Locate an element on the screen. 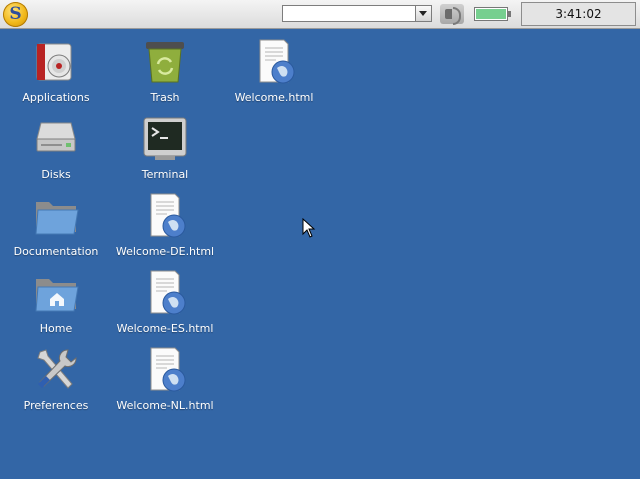  desktop-icon-welcome-nl-html: Welcome-NL.html is located at coordinates (165, 382).